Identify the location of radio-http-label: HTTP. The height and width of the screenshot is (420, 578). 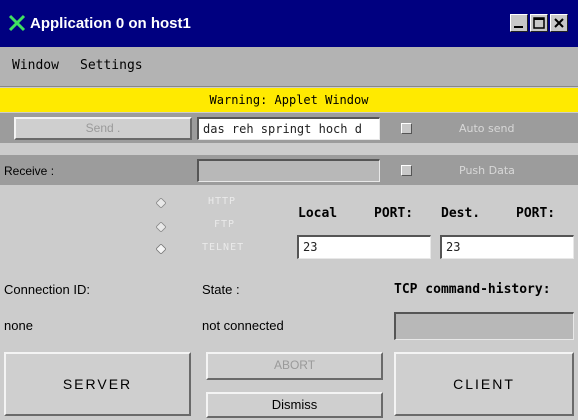
(222, 201).